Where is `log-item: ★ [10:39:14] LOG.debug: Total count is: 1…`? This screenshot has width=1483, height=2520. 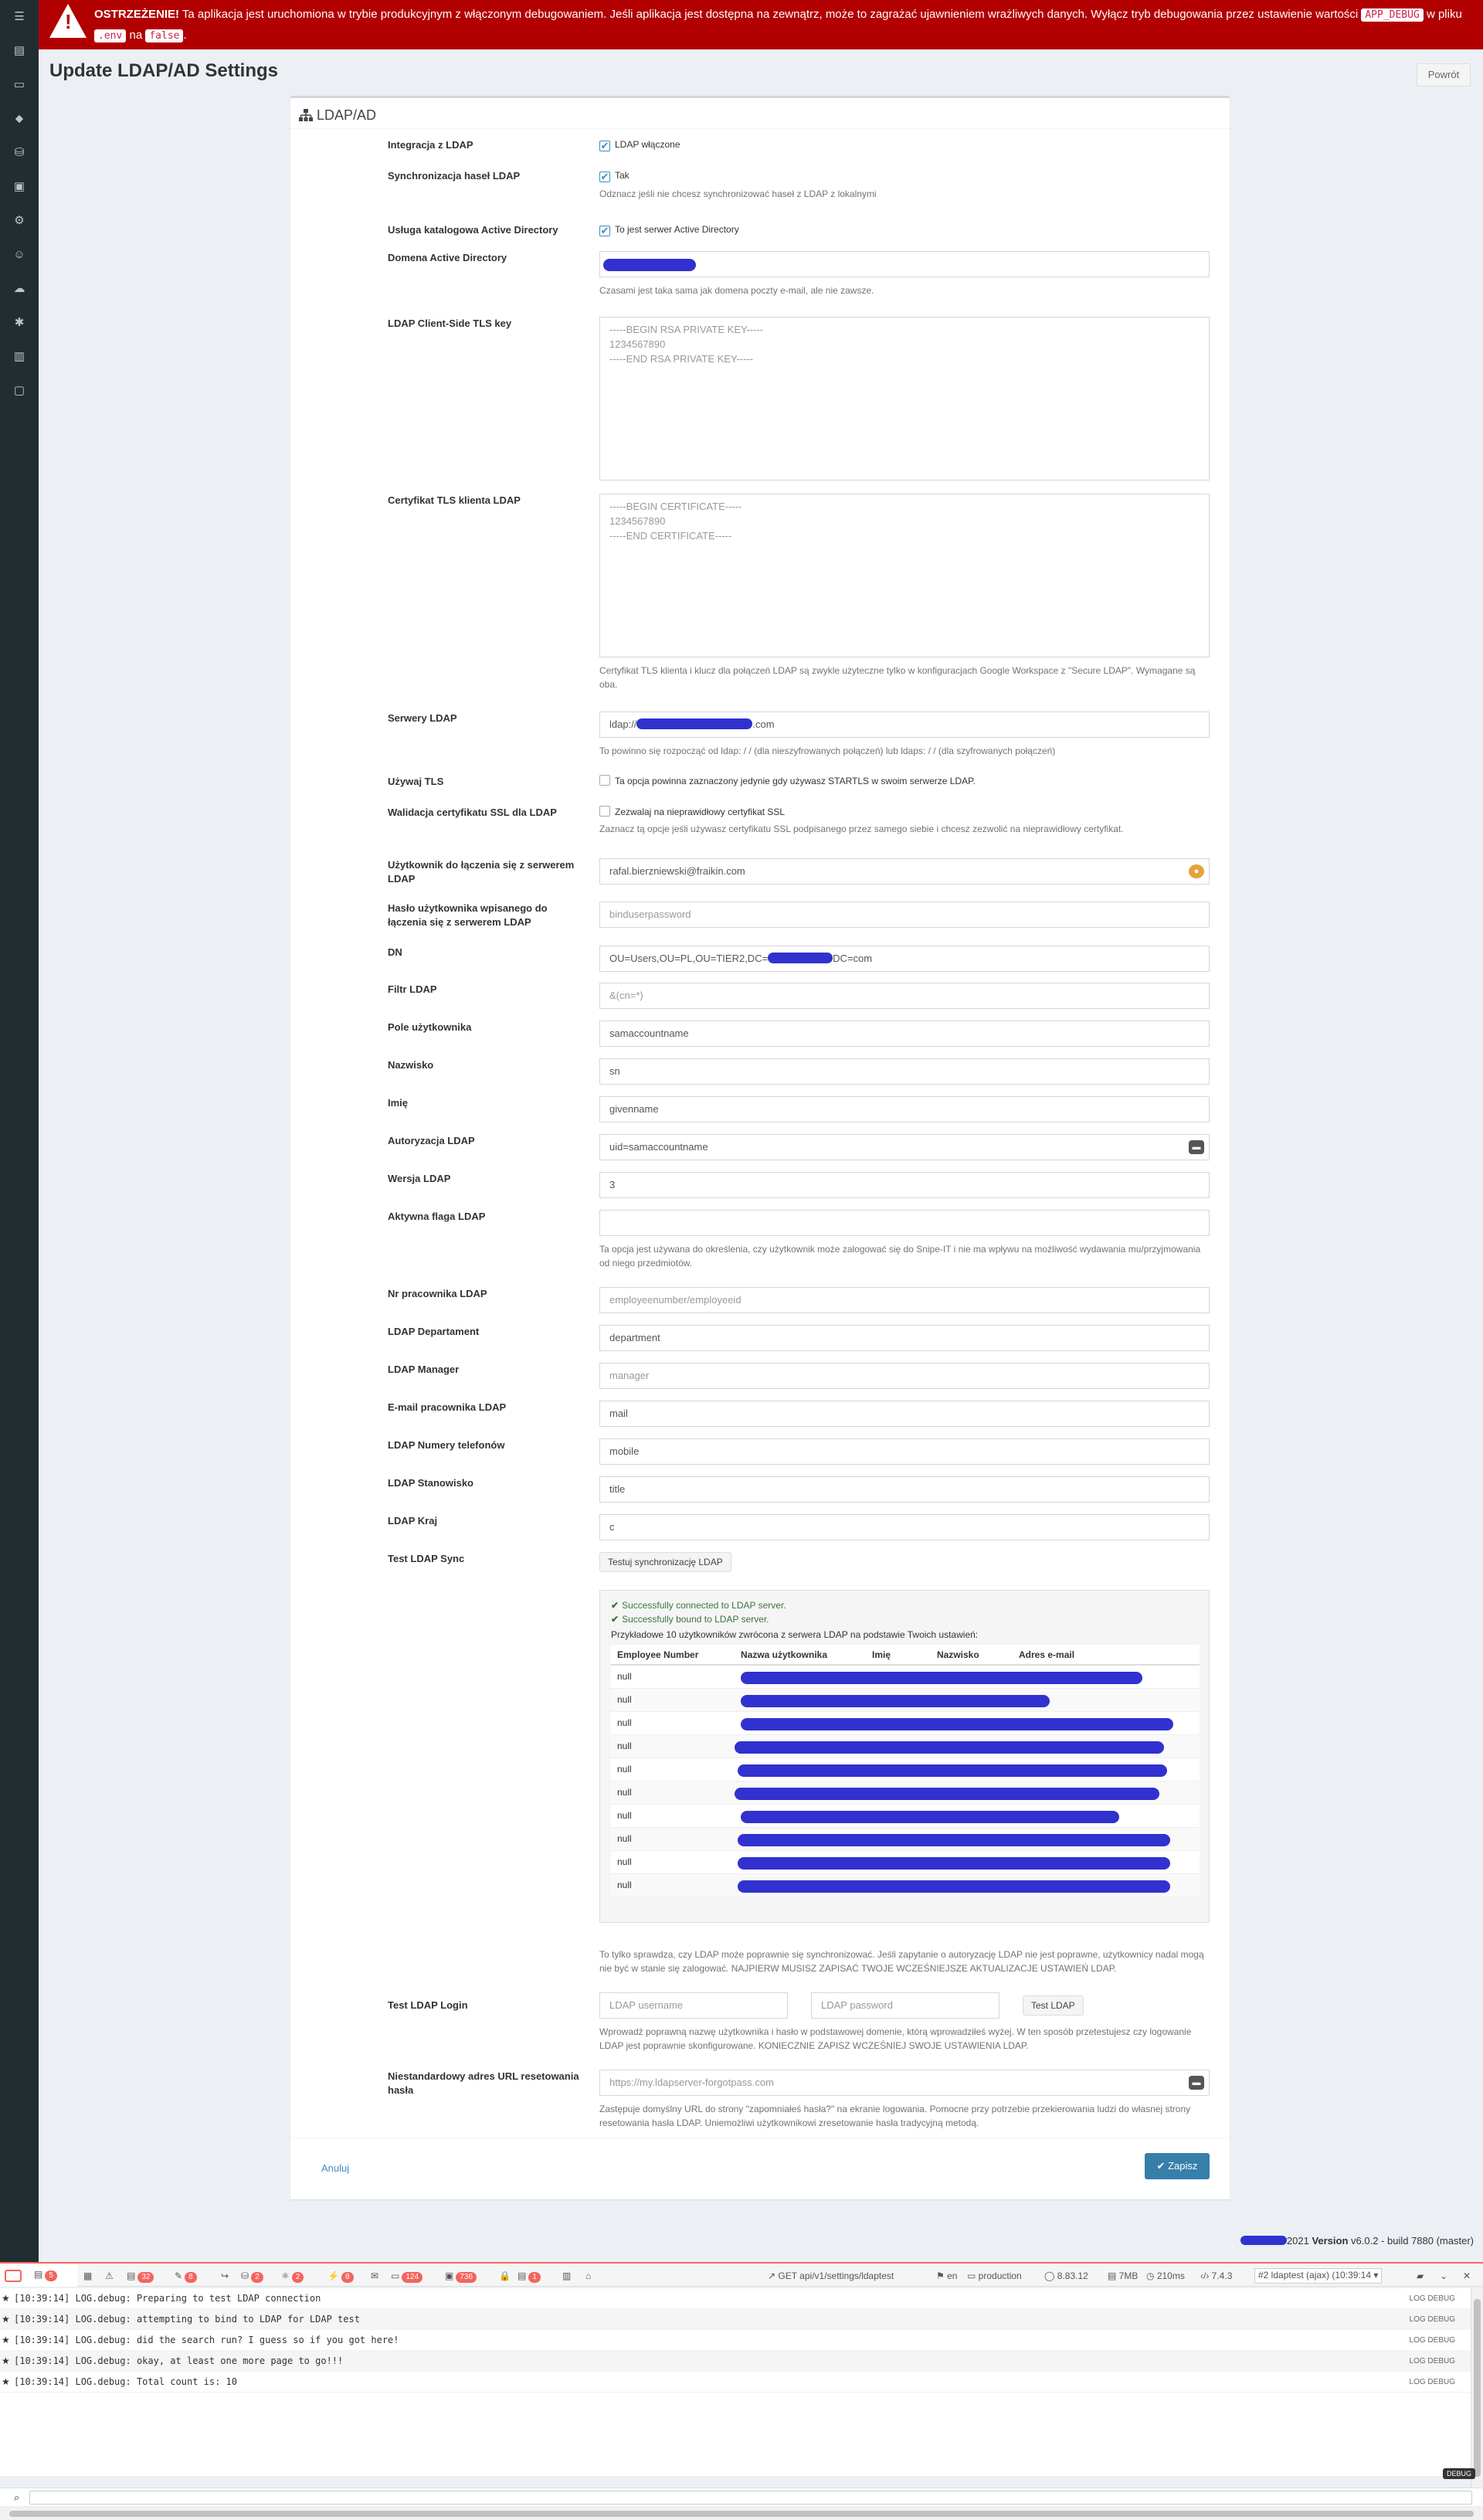 log-item: ★ [10:39:14] LOG.debug: Total count is: 1… is located at coordinates (735, 2382).